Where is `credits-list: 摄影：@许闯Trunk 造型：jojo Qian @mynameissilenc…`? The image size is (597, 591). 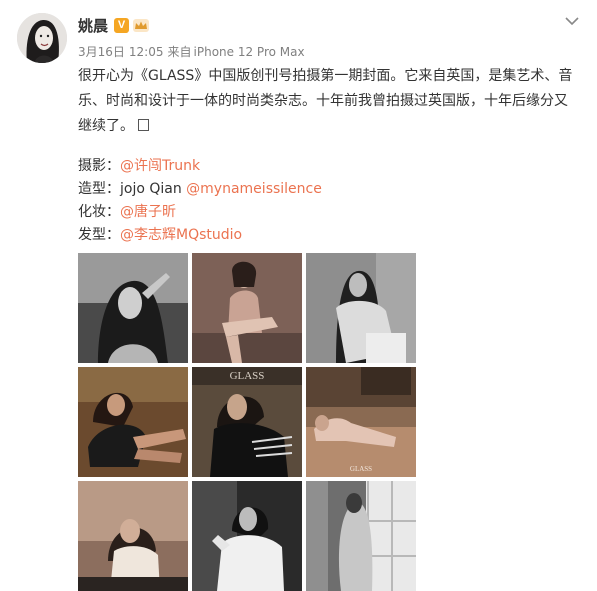
credits-list: 摄影：@许闯Trunk 造型：jojo Qian @mynameissilenc… is located at coordinates (200, 201).